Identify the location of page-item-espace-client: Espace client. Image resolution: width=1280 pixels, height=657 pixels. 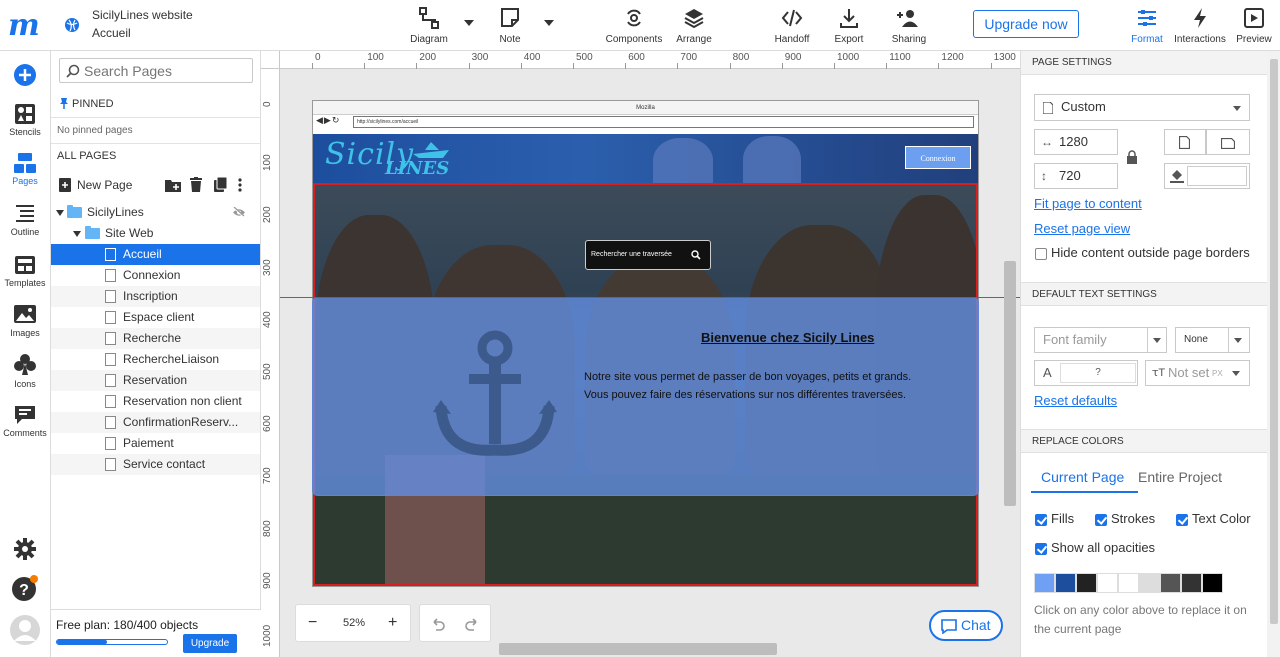
(155, 317).